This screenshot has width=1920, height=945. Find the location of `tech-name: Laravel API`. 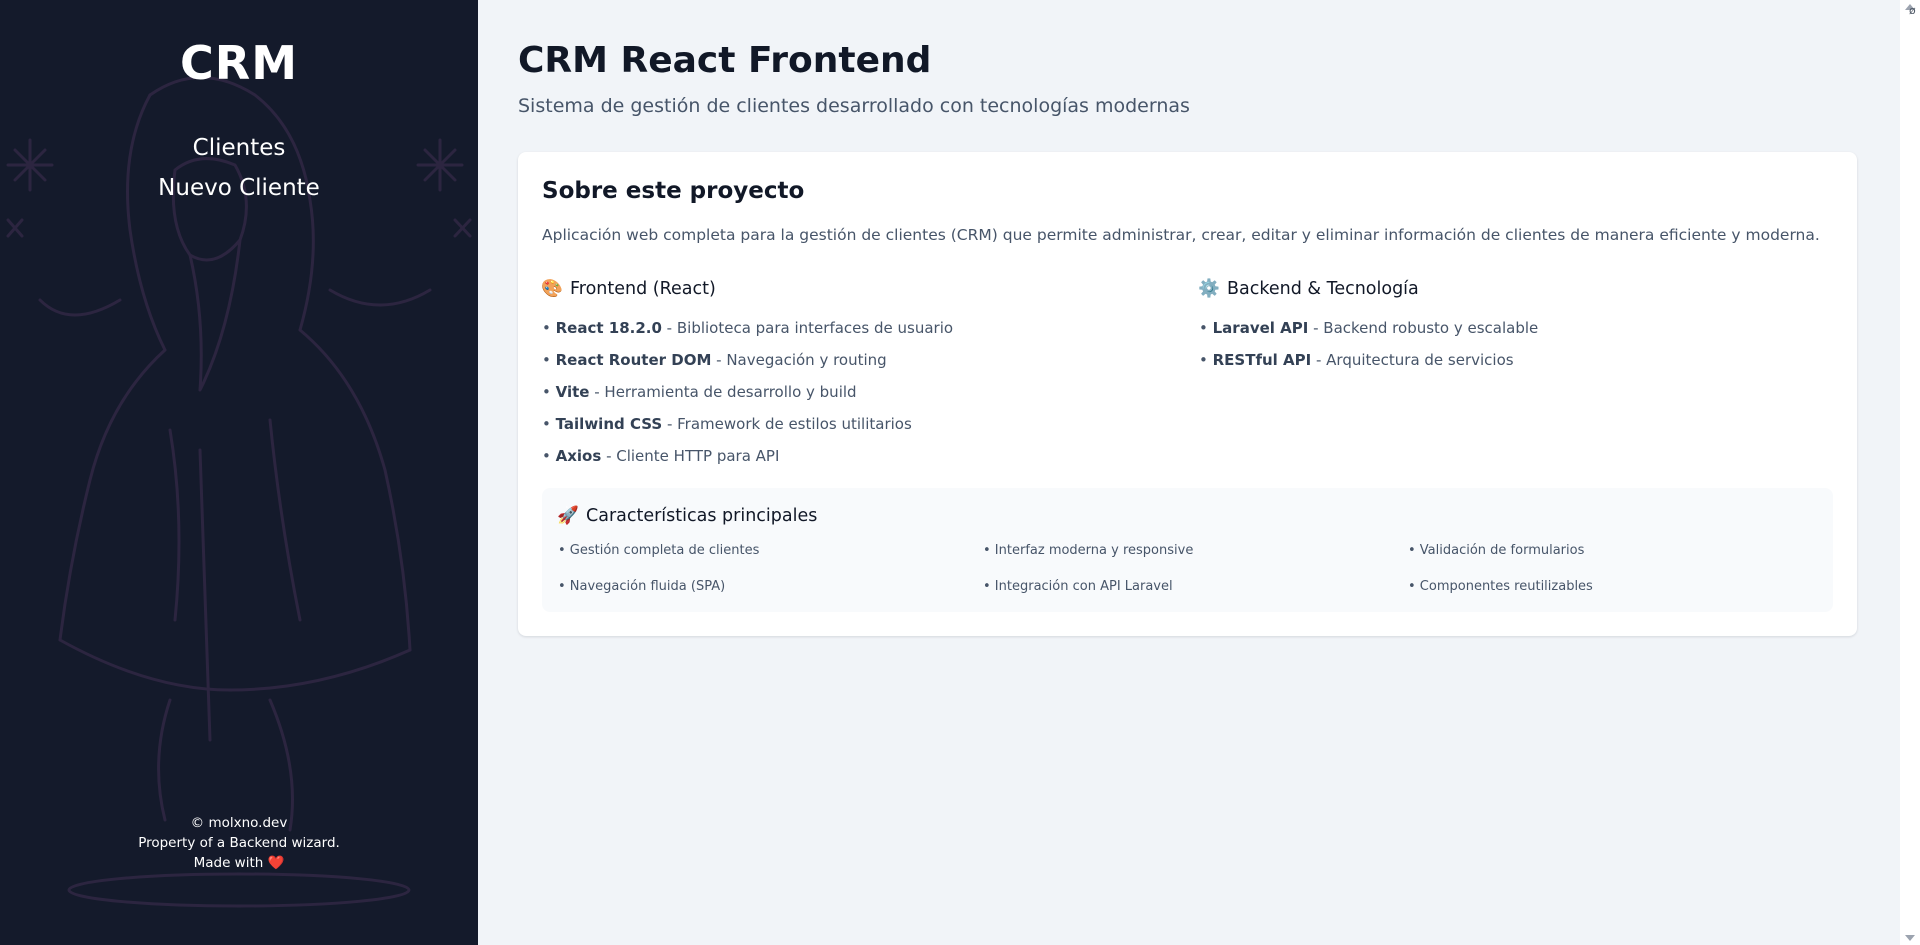

tech-name: Laravel API is located at coordinates (1260, 328).